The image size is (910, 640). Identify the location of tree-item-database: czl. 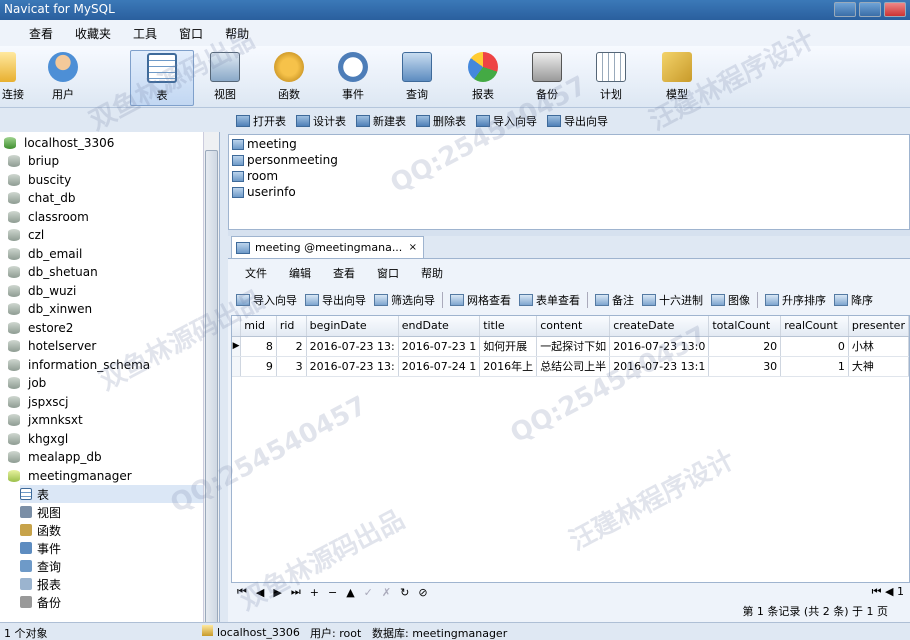
(26, 235).